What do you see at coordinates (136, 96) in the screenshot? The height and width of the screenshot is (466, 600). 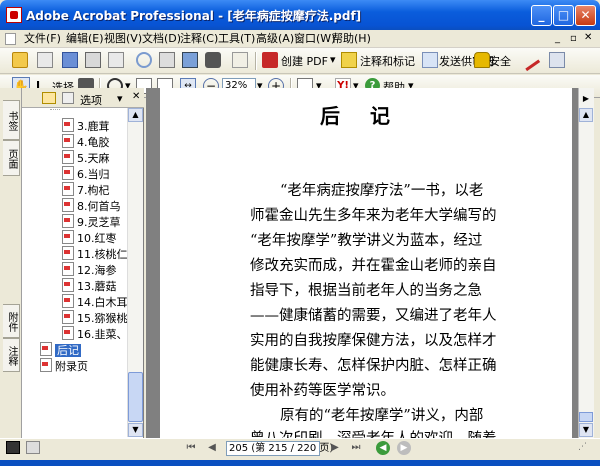 I see `close-panel-icon: ✕` at bounding box center [136, 96].